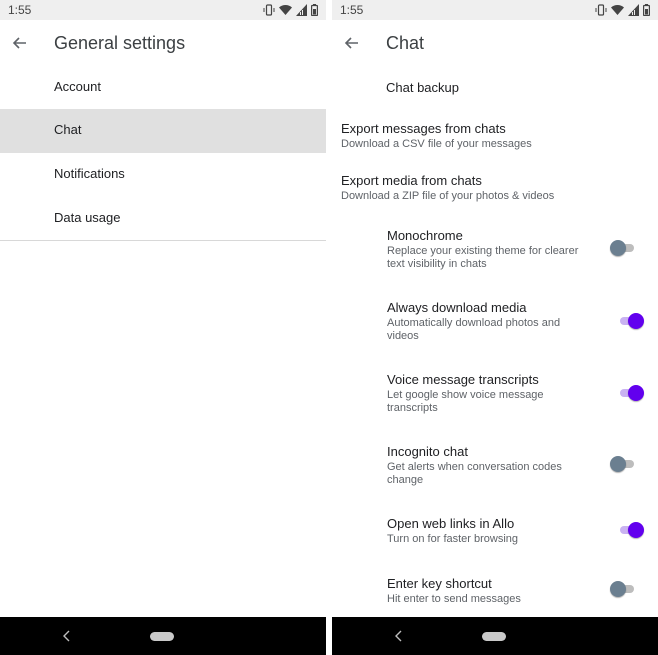  What do you see at coordinates (457, 307) in the screenshot?
I see `setting-title: Always download media` at bounding box center [457, 307].